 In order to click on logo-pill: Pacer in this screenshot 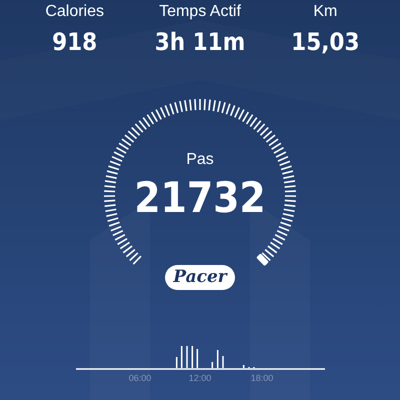, I will do `click(200, 277)`.